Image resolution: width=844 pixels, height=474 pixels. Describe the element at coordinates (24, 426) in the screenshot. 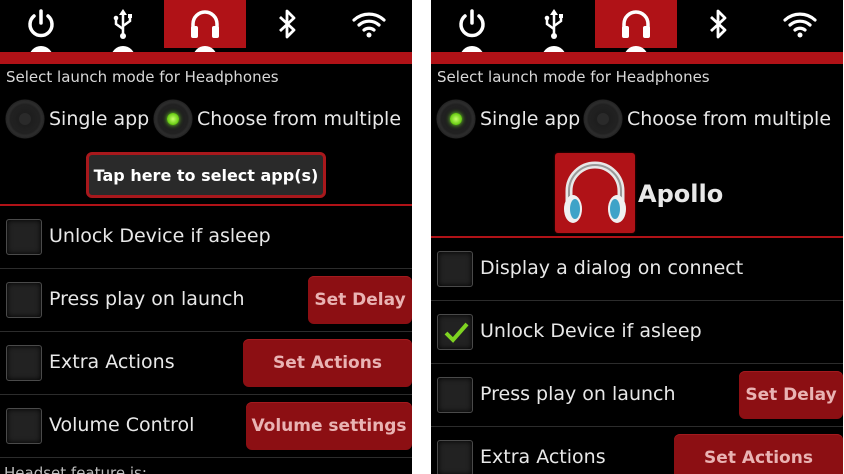

I see `checkbox-volume-control` at that location.